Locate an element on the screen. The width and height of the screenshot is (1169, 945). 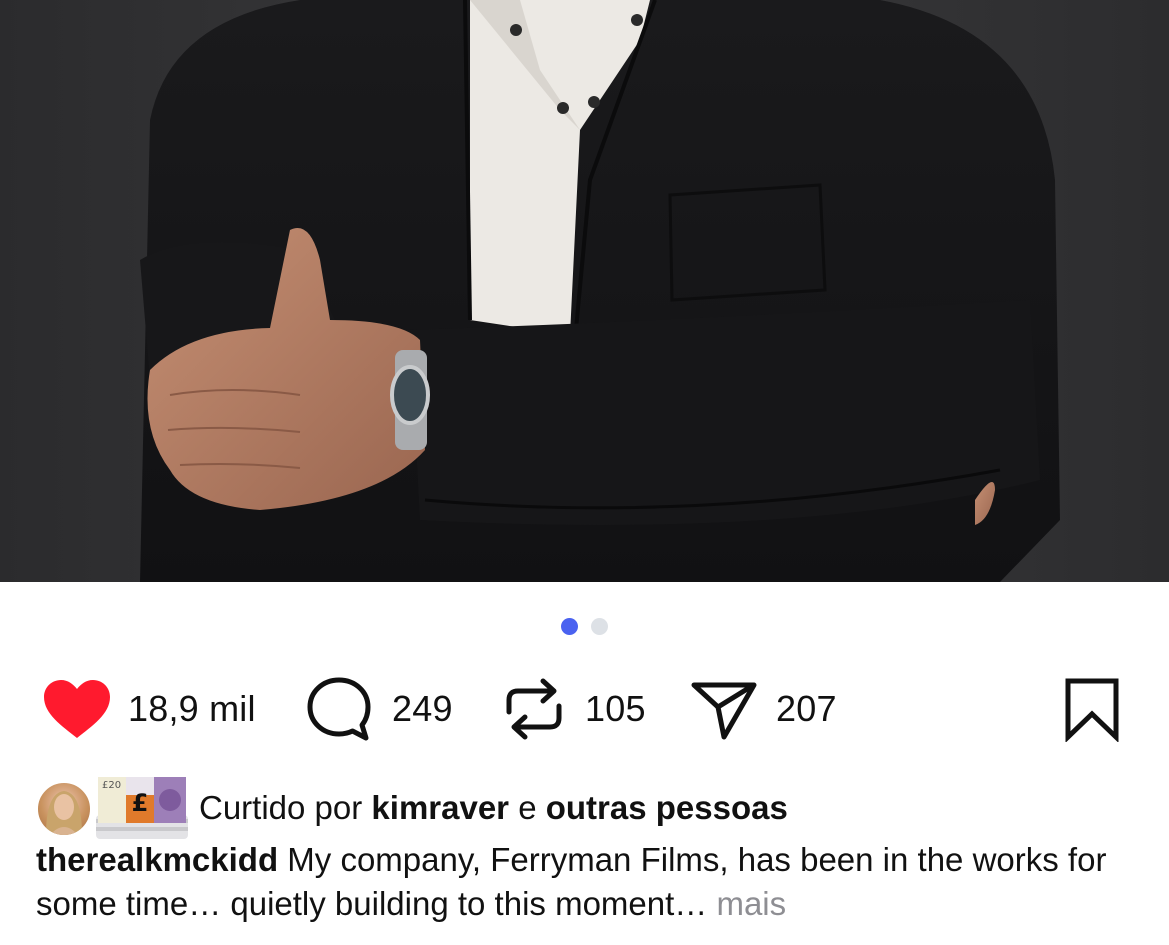
comment-count: 249 is located at coordinates (422, 708).